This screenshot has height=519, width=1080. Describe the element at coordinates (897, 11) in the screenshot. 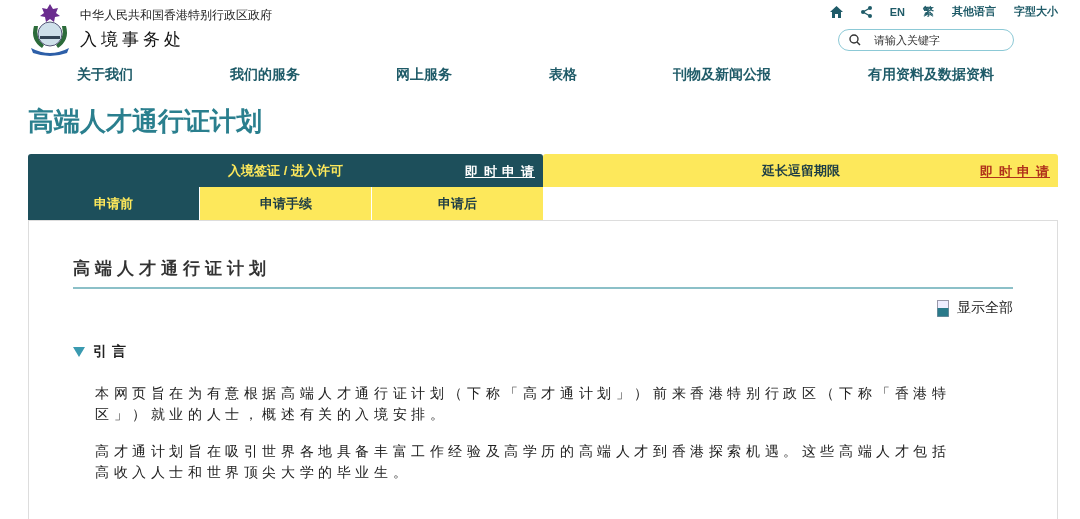

I see `top-link: EN` at that location.